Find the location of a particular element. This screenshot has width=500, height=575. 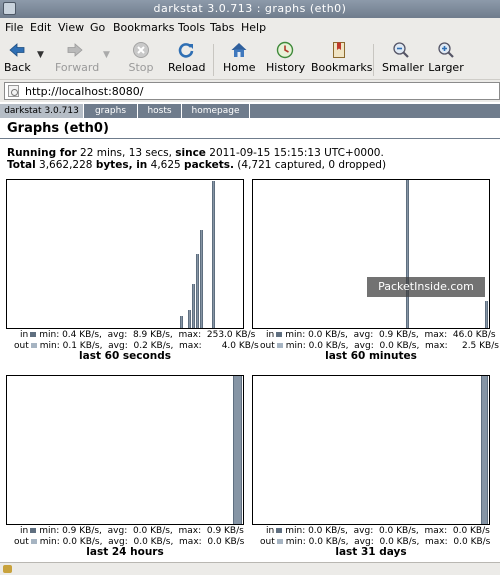

menu-go: Go is located at coordinates (97, 27).